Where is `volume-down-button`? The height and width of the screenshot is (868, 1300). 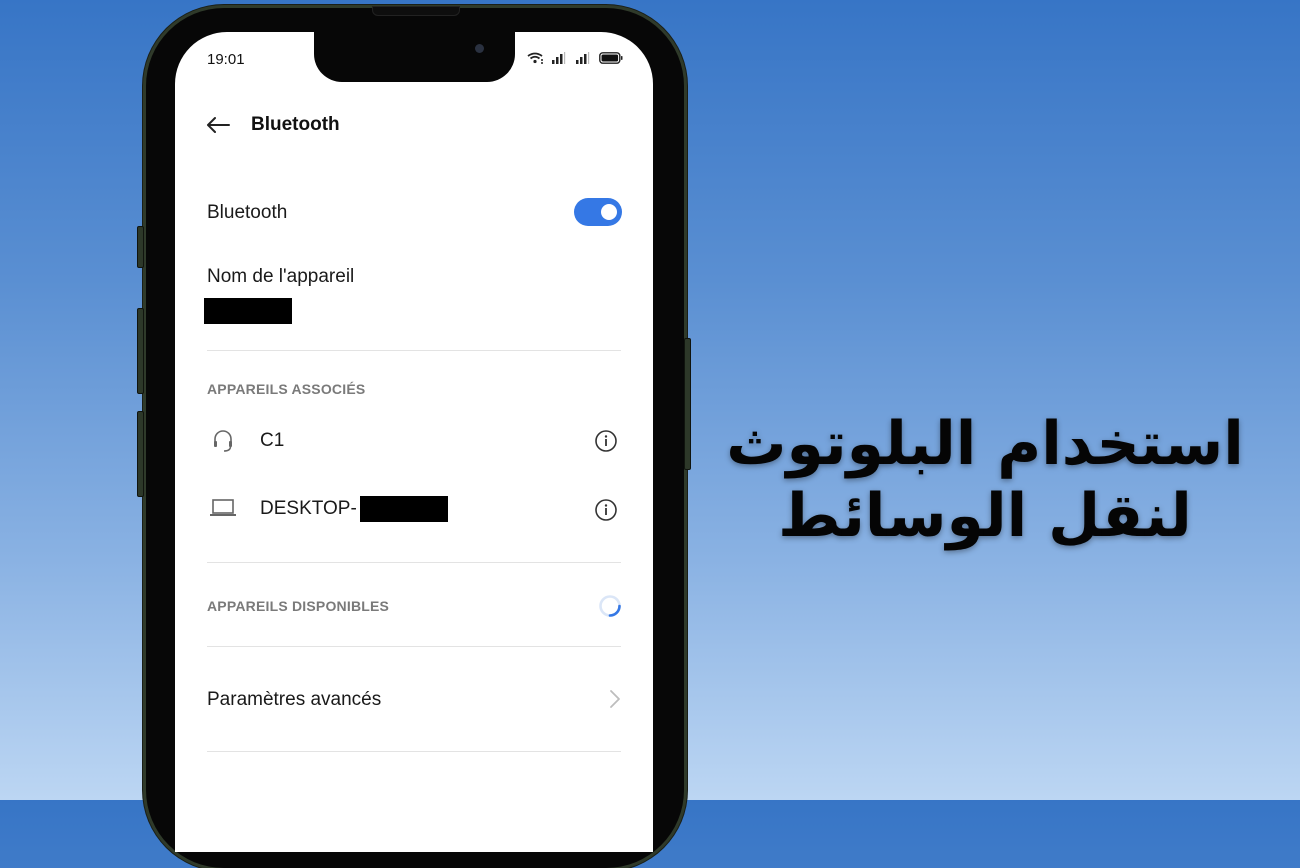 volume-down-button is located at coordinates (140, 454).